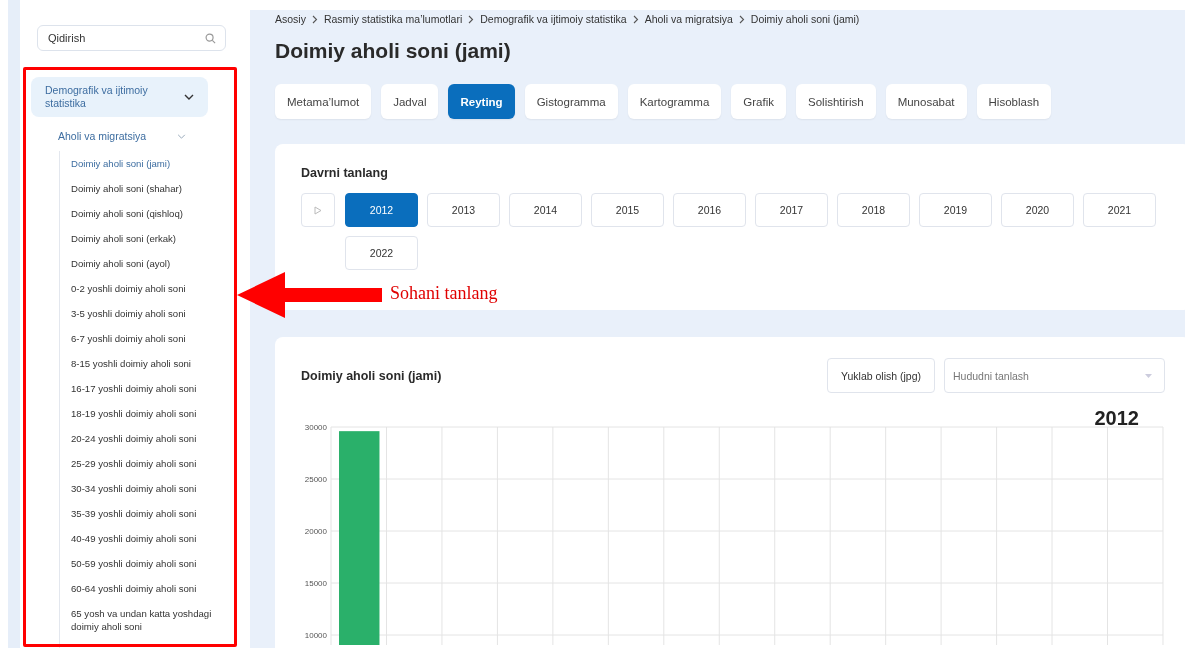 The width and height of the screenshot is (1185, 648). Describe the element at coordinates (836, 101) in the screenshot. I see `tab: Solishtirish` at that location.